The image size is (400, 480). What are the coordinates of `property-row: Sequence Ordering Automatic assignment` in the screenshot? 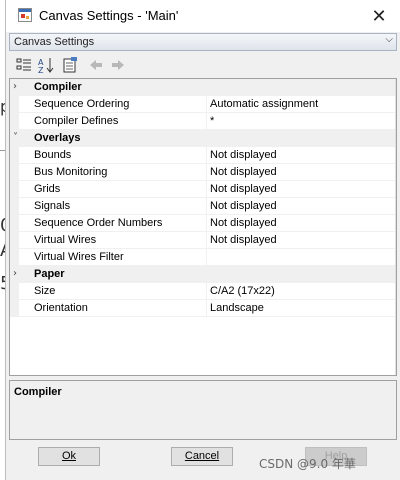 It's located at (203, 104).